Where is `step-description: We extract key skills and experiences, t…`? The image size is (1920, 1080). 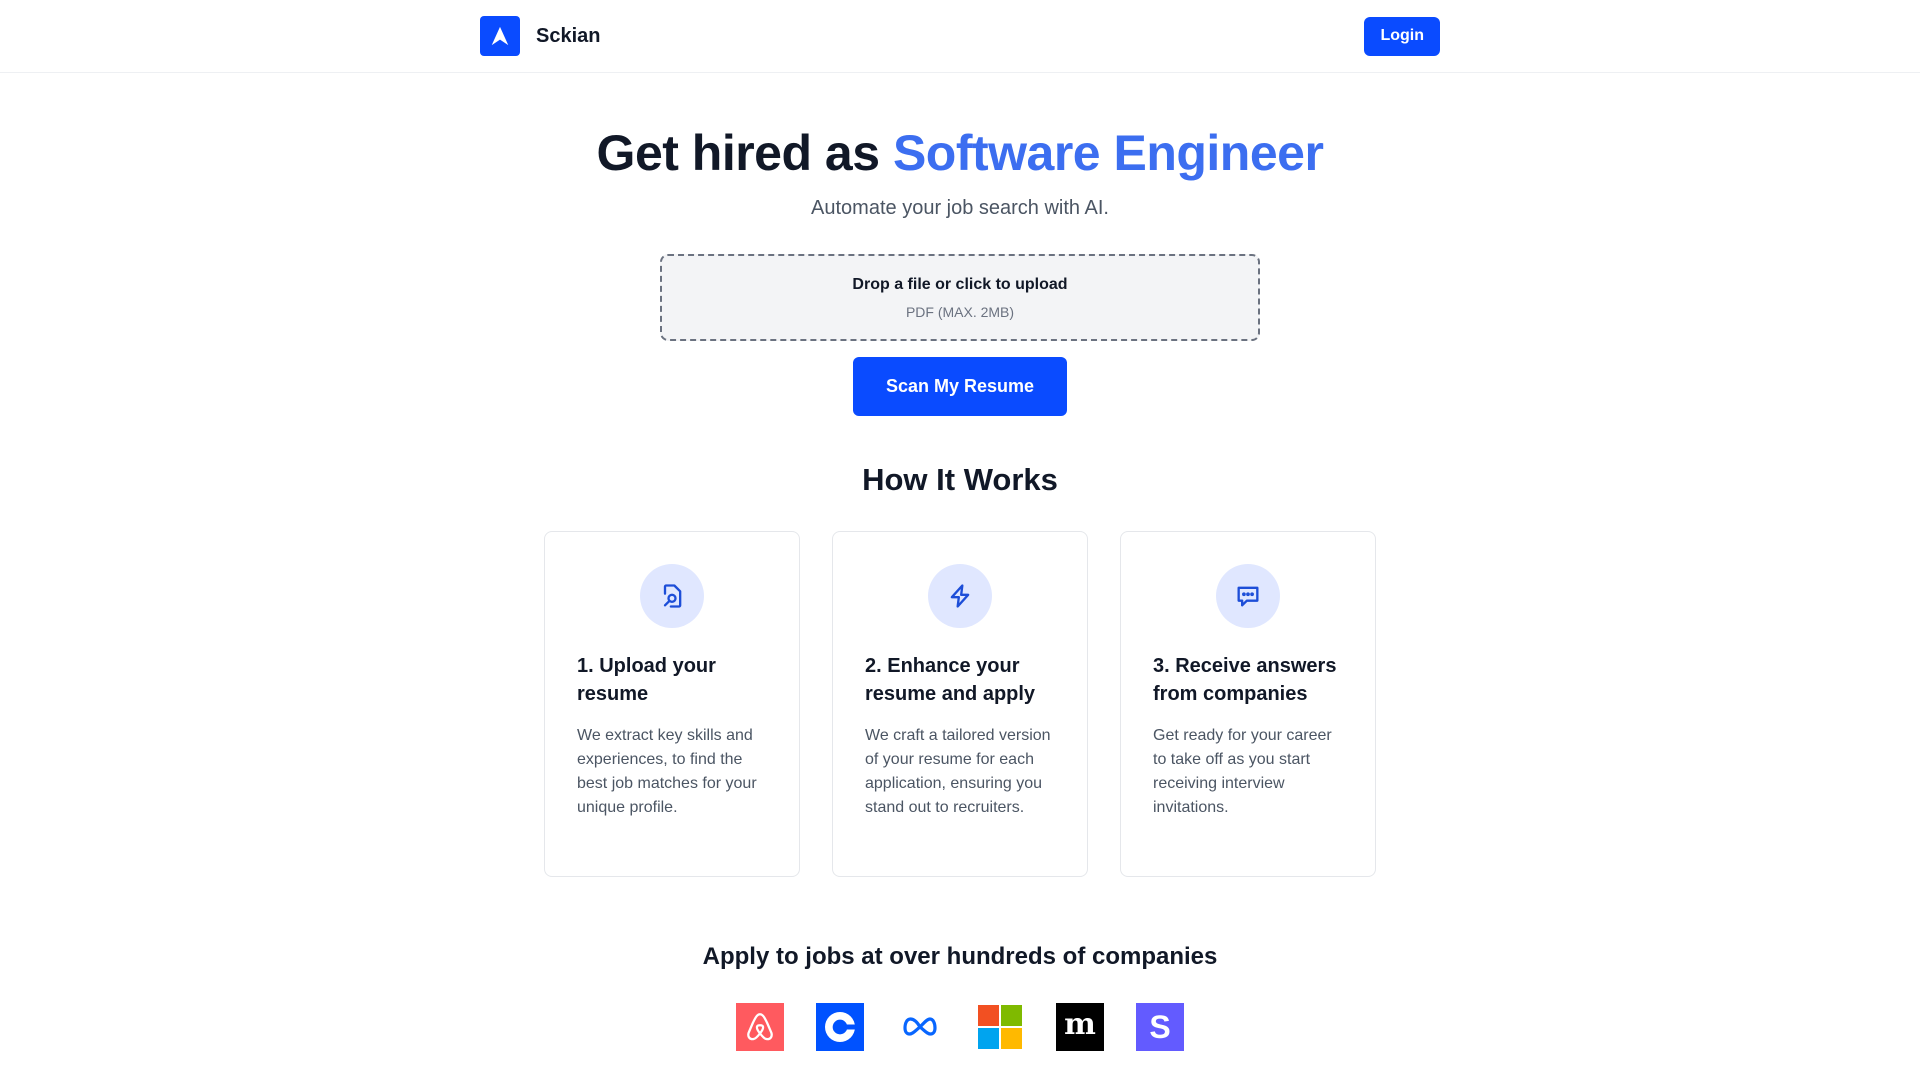
step-description: We extract key skills and experiences, t… is located at coordinates (667, 771).